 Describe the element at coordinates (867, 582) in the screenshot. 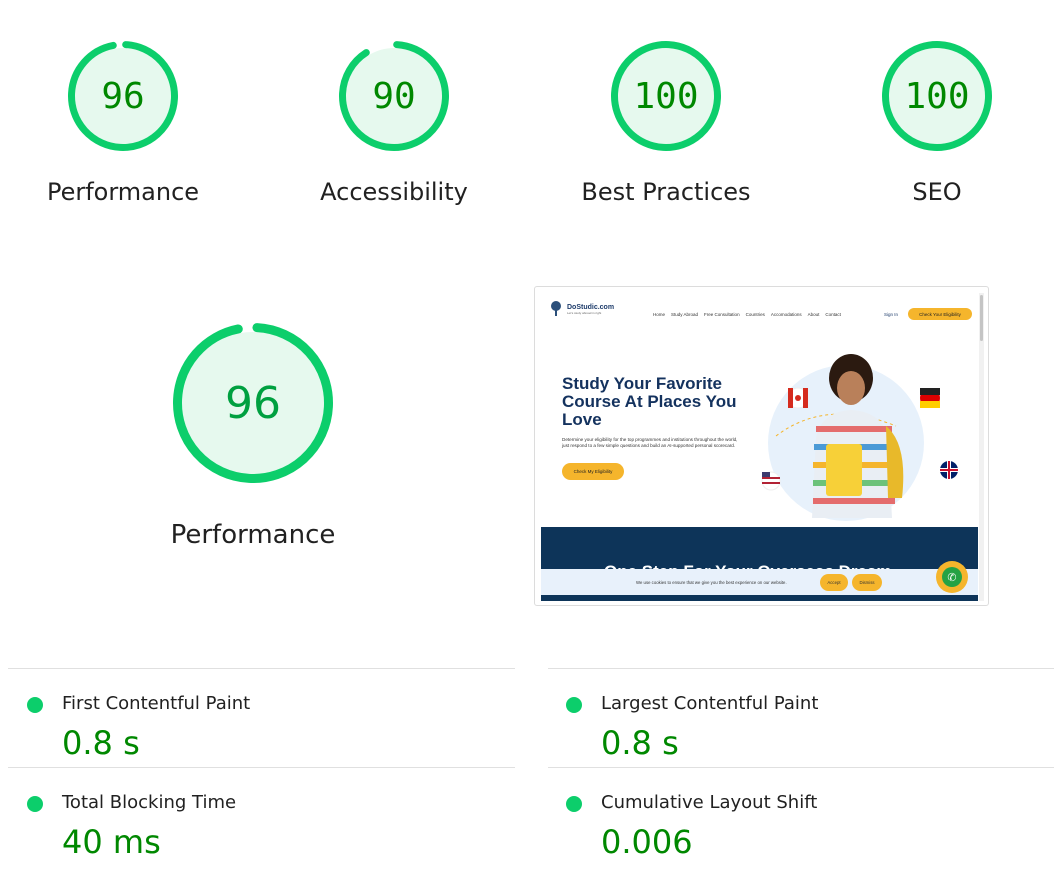

I see `cookie-dismiss-button: Dismiss` at that location.